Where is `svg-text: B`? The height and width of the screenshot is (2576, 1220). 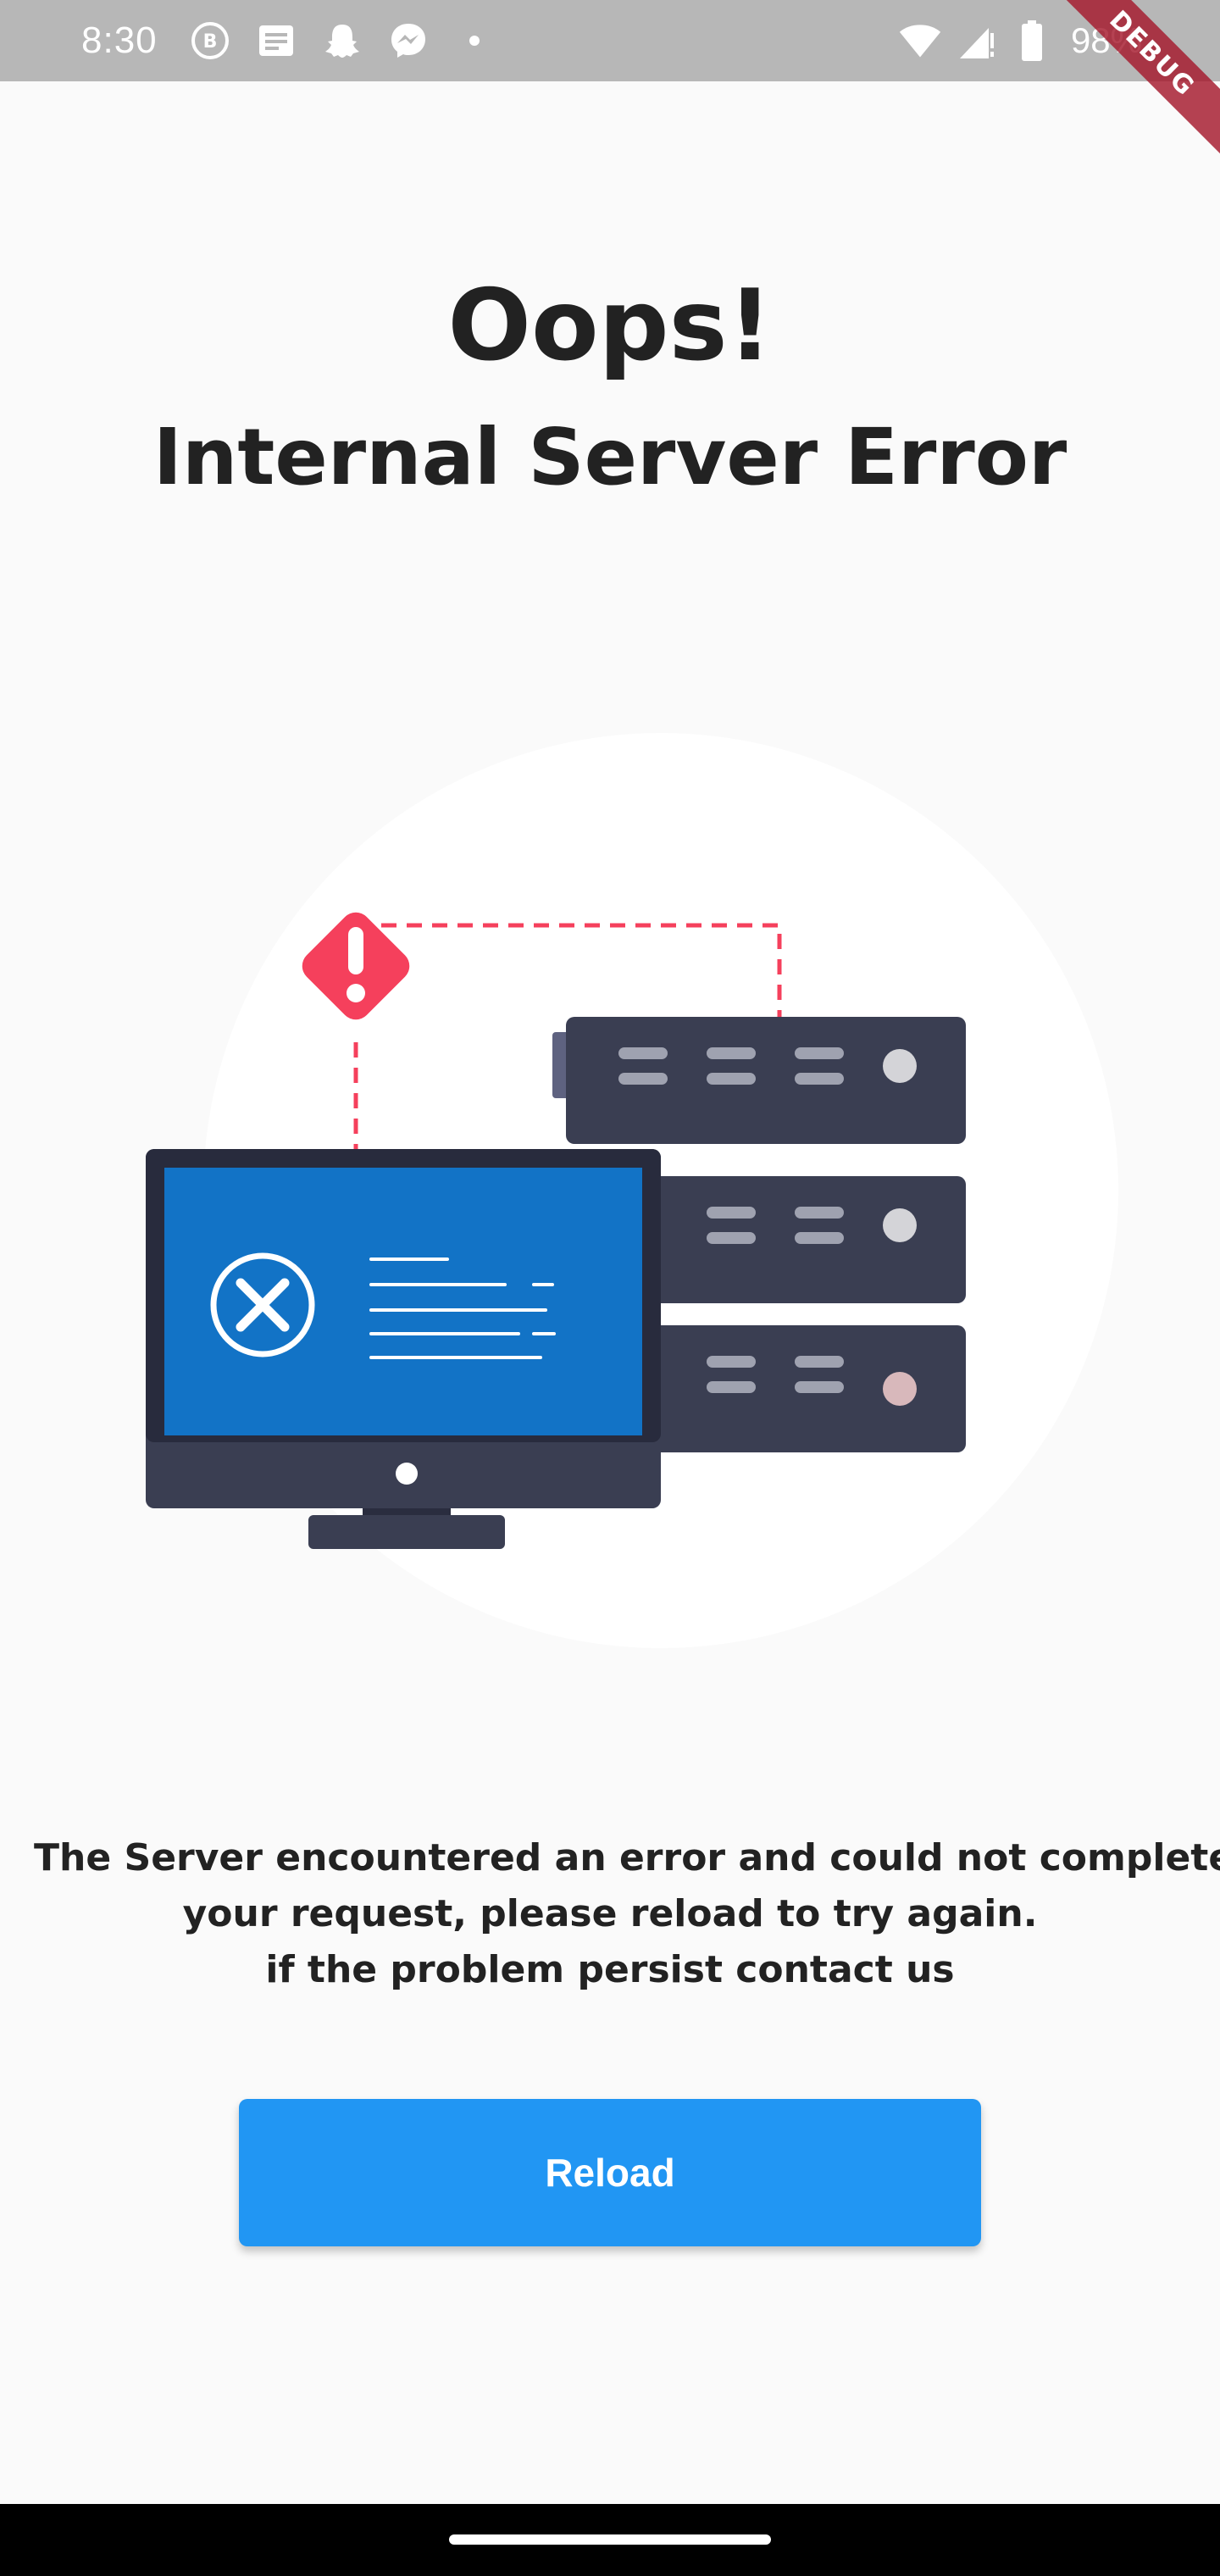
svg-text: B is located at coordinates (209, 42).